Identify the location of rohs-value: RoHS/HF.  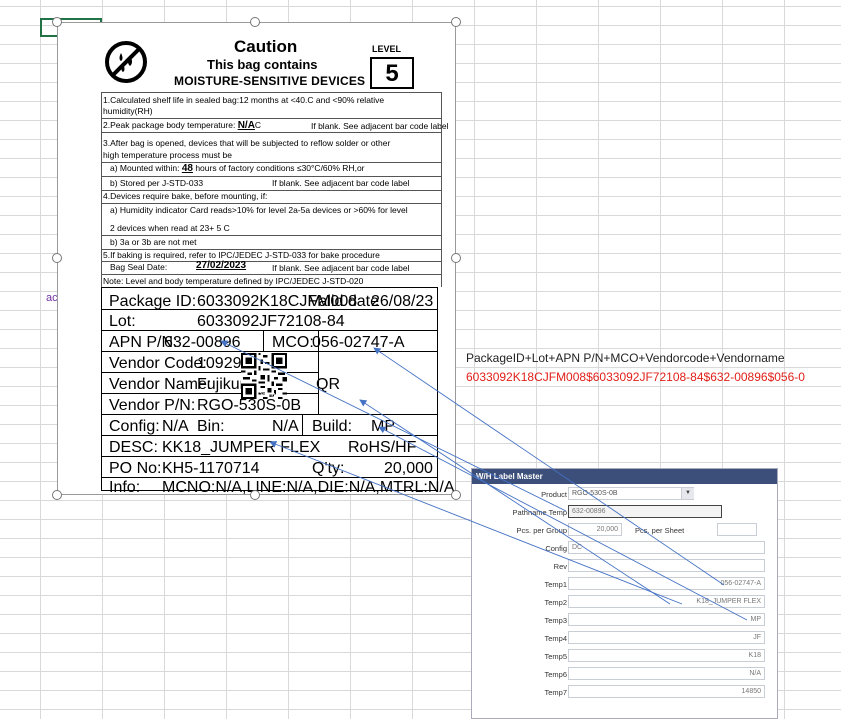
(382, 447).